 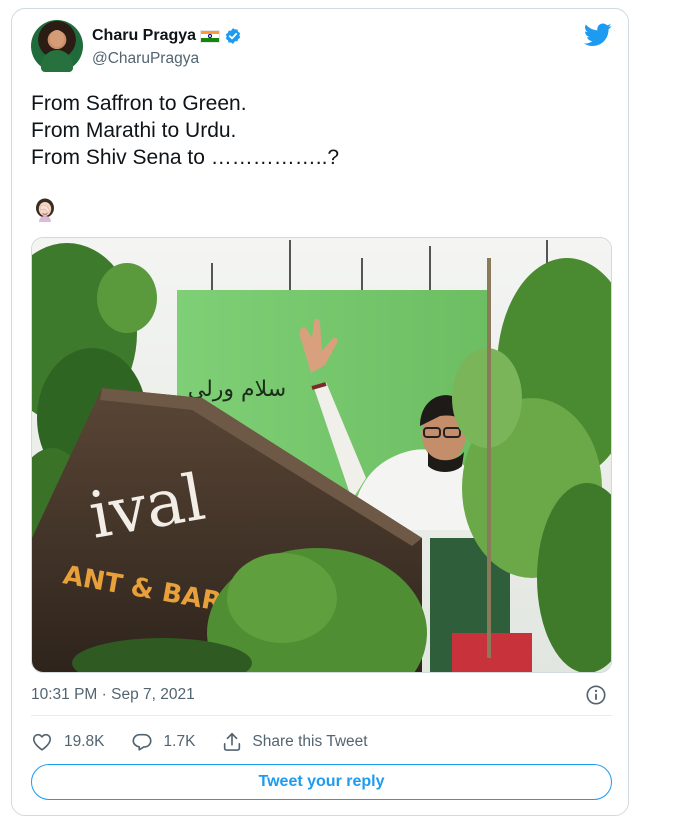 I want to click on share-upload-icon, so click(x=232, y=741).